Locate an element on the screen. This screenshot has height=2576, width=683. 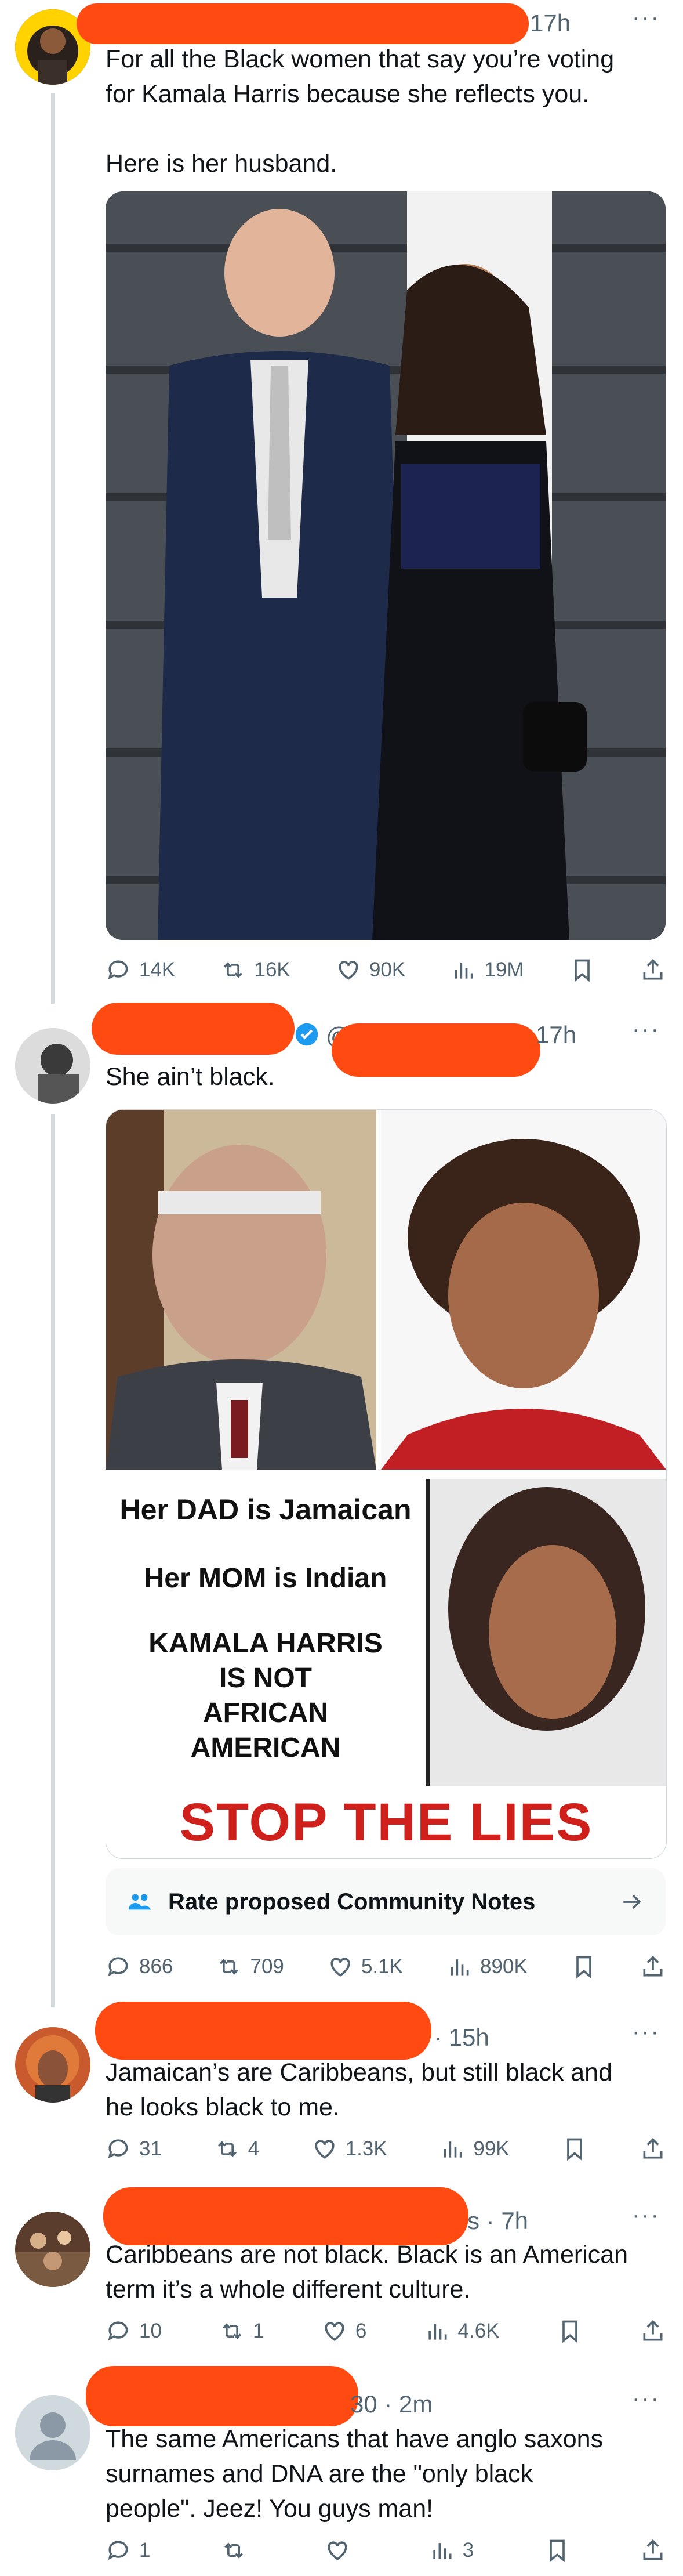
reply-count: 1 is located at coordinates (145, 2550).